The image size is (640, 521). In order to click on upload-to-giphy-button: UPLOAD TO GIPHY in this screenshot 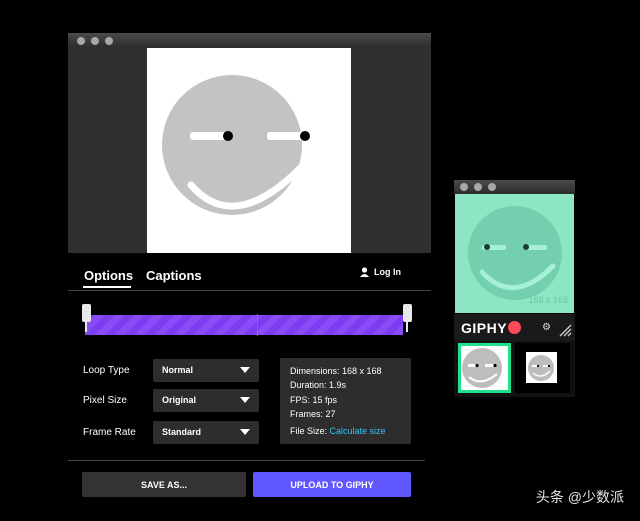, I will do `click(332, 484)`.